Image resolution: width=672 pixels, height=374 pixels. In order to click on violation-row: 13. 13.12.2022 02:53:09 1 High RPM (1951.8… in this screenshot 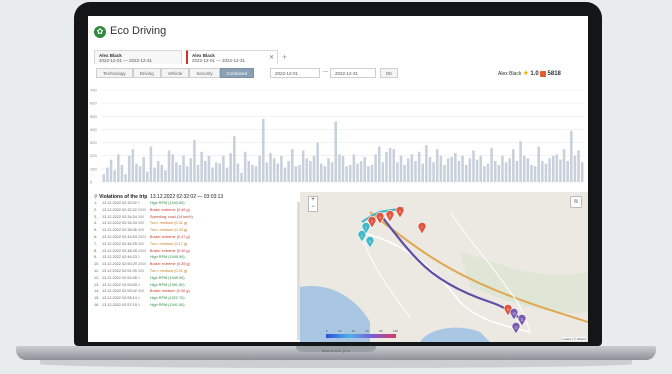, I will do `click(197, 285)`.